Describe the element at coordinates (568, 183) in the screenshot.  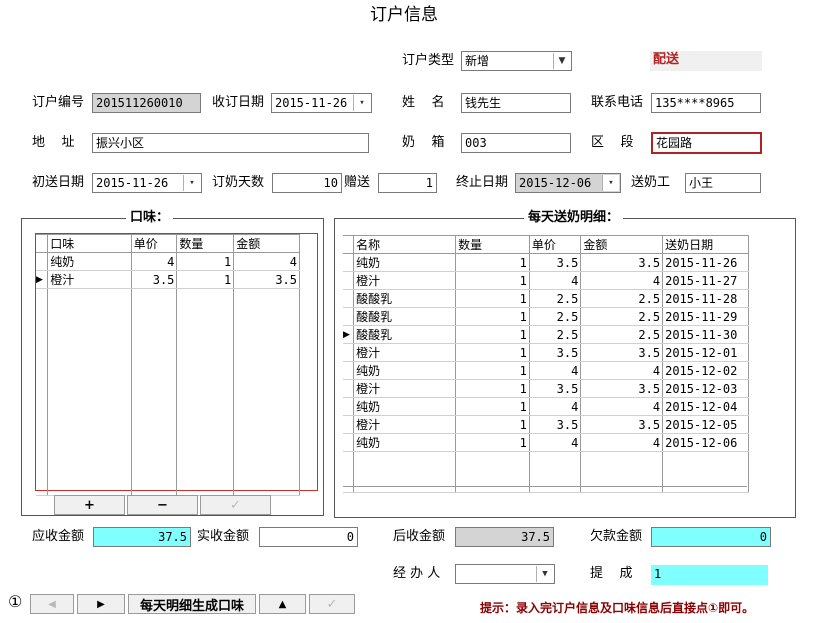
I see `end-date-picker: 2015-12-06 ▾` at that location.